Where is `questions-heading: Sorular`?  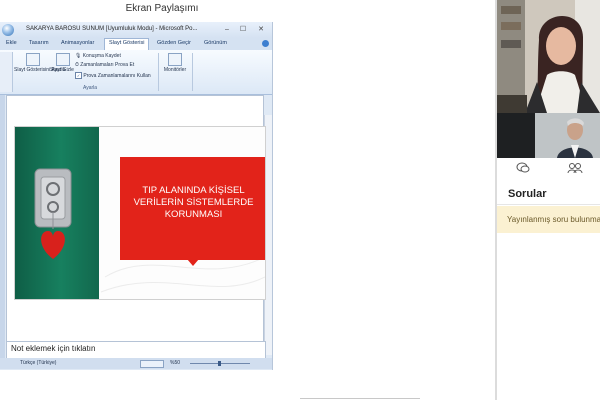
questions-heading: Sorular is located at coordinates (527, 194).